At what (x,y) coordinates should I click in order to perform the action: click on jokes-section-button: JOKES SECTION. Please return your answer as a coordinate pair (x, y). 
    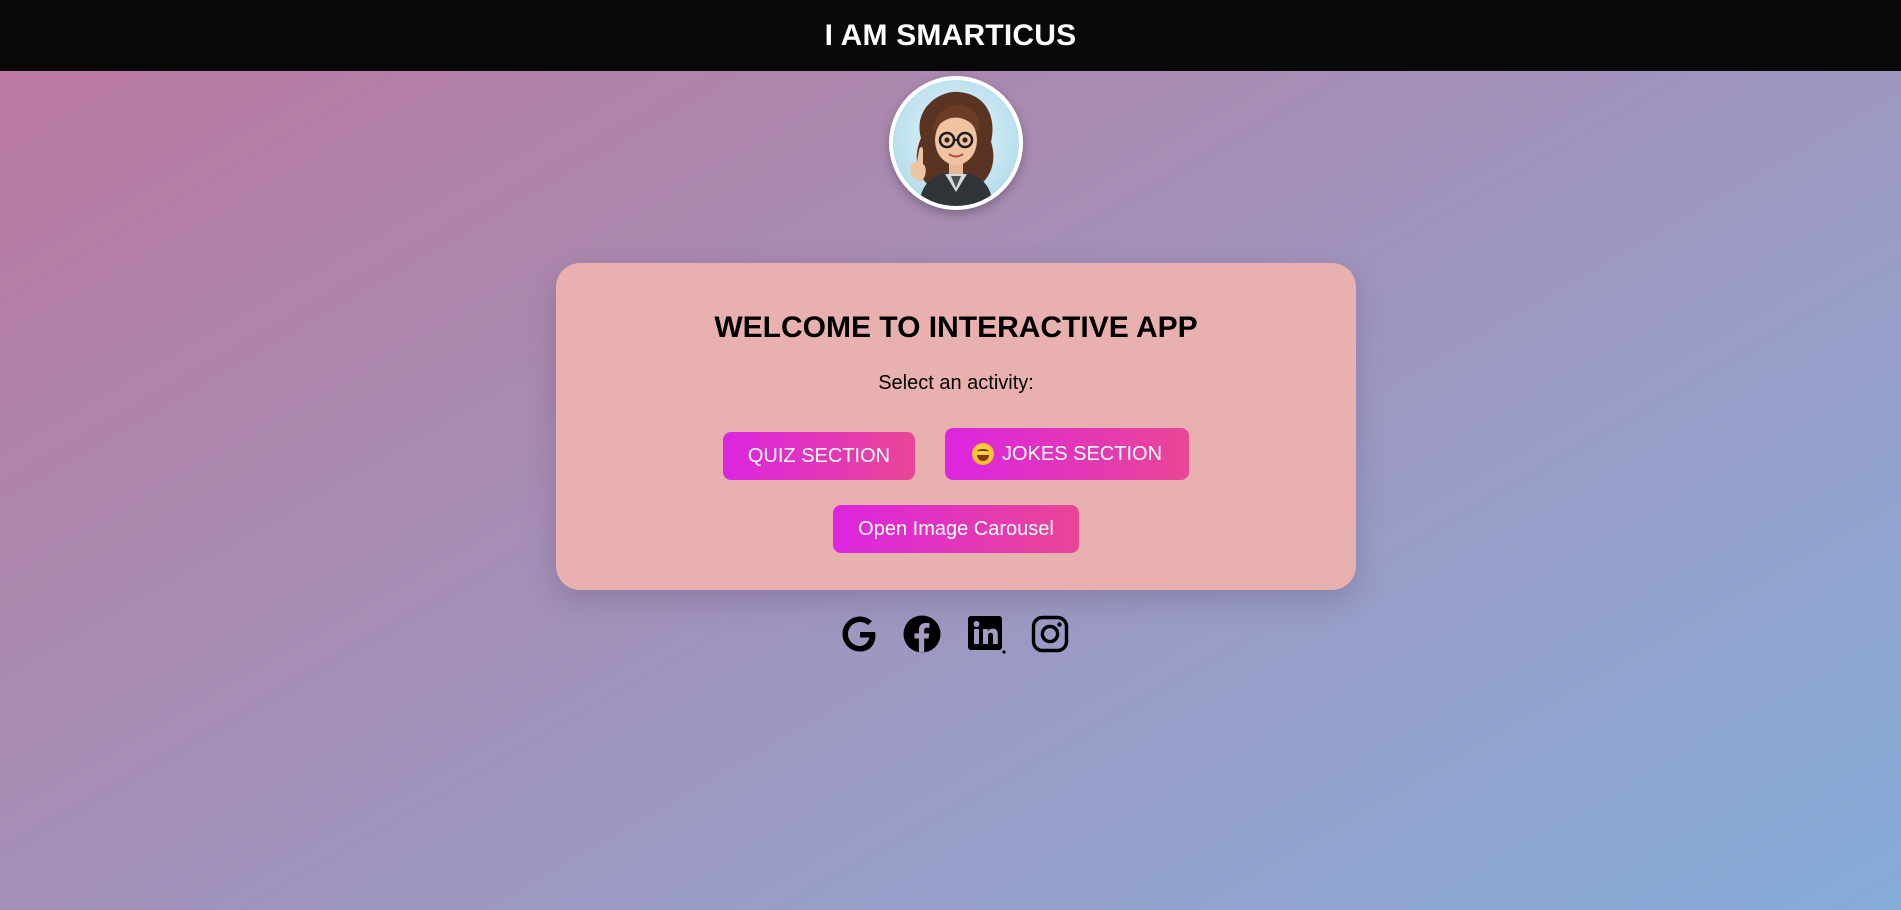
    Looking at the image, I should click on (1067, 454).